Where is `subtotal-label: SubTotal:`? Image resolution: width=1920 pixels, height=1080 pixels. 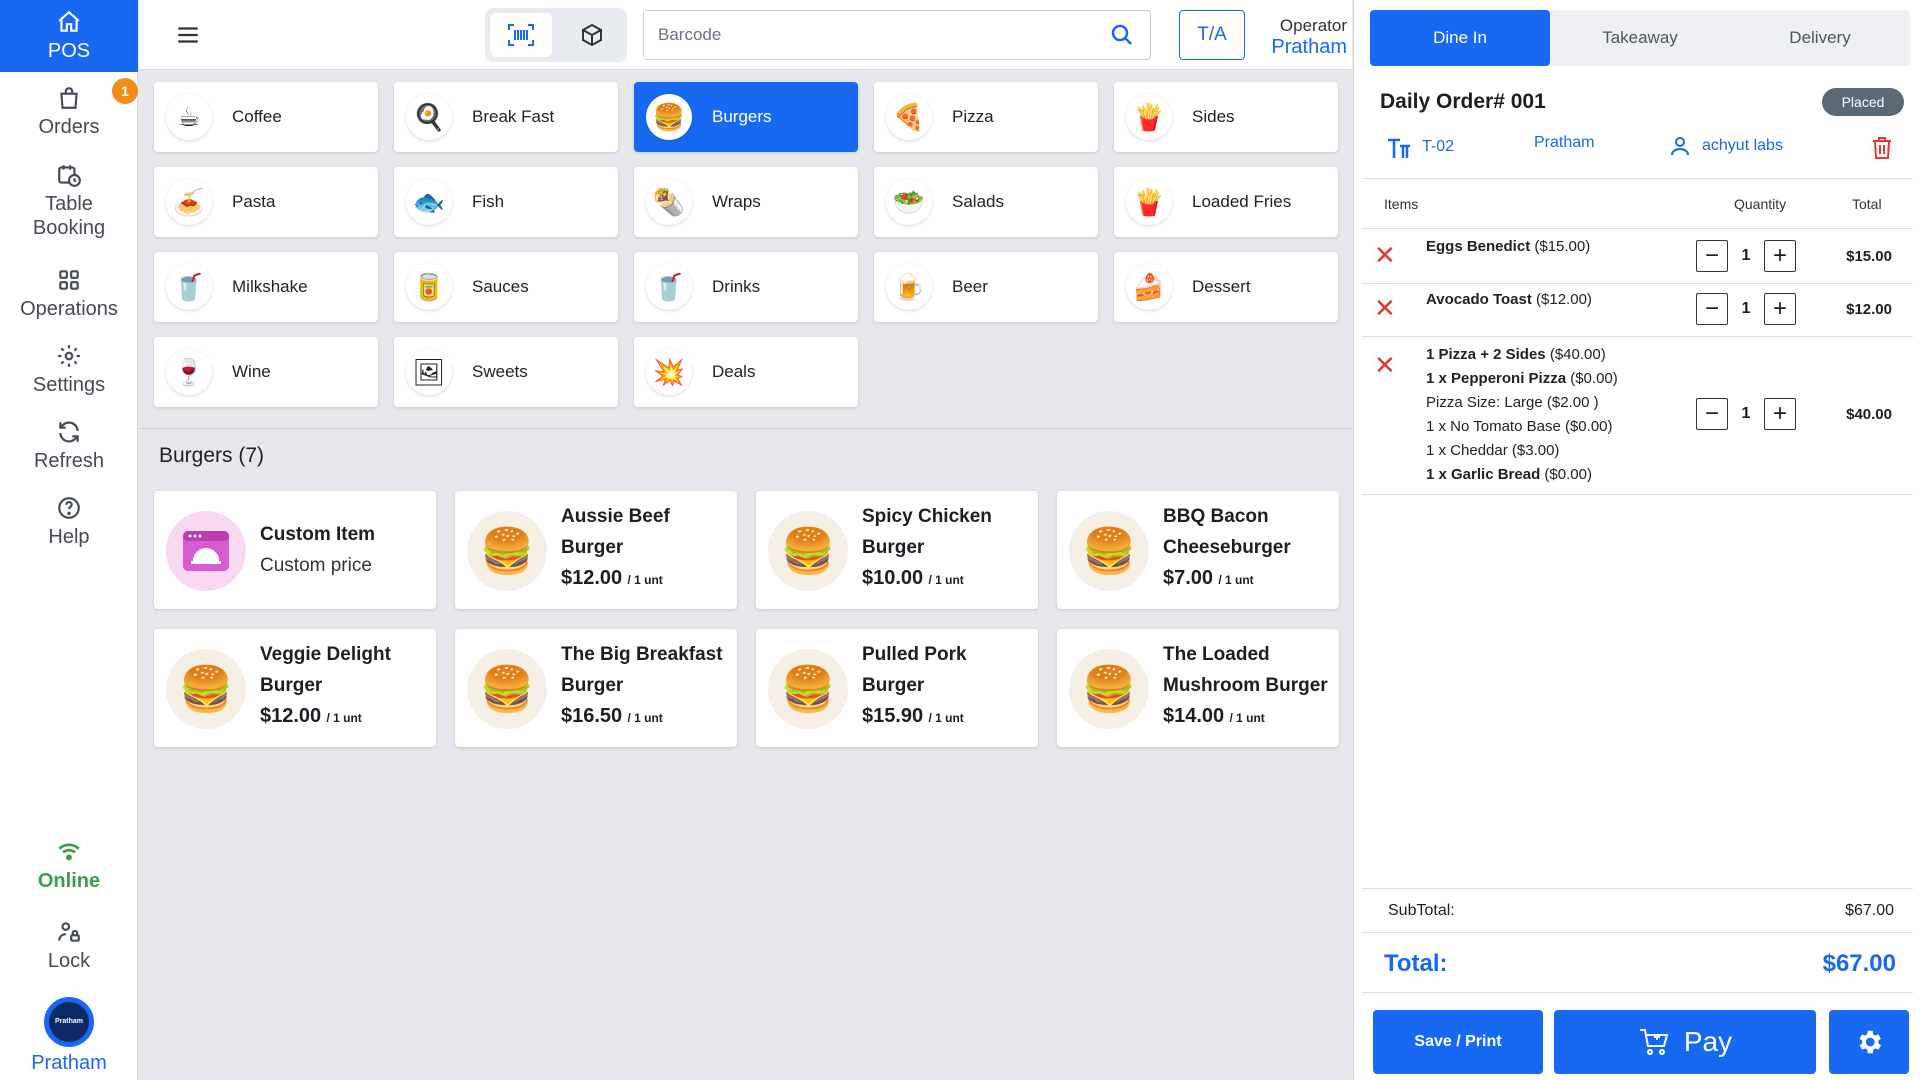
subtotal-label: SubTotal: is located at coordinates (1421, 910).